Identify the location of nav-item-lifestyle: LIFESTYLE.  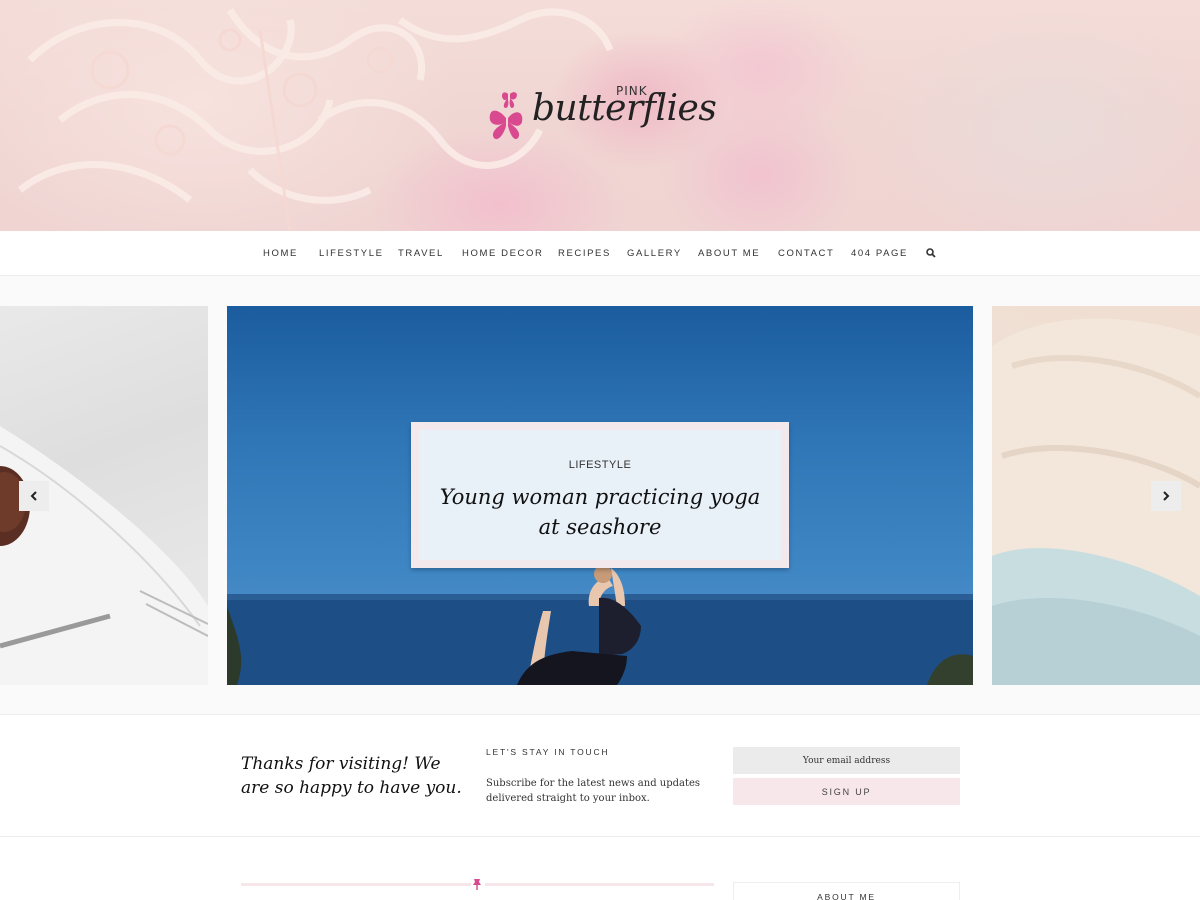
(351, 253).